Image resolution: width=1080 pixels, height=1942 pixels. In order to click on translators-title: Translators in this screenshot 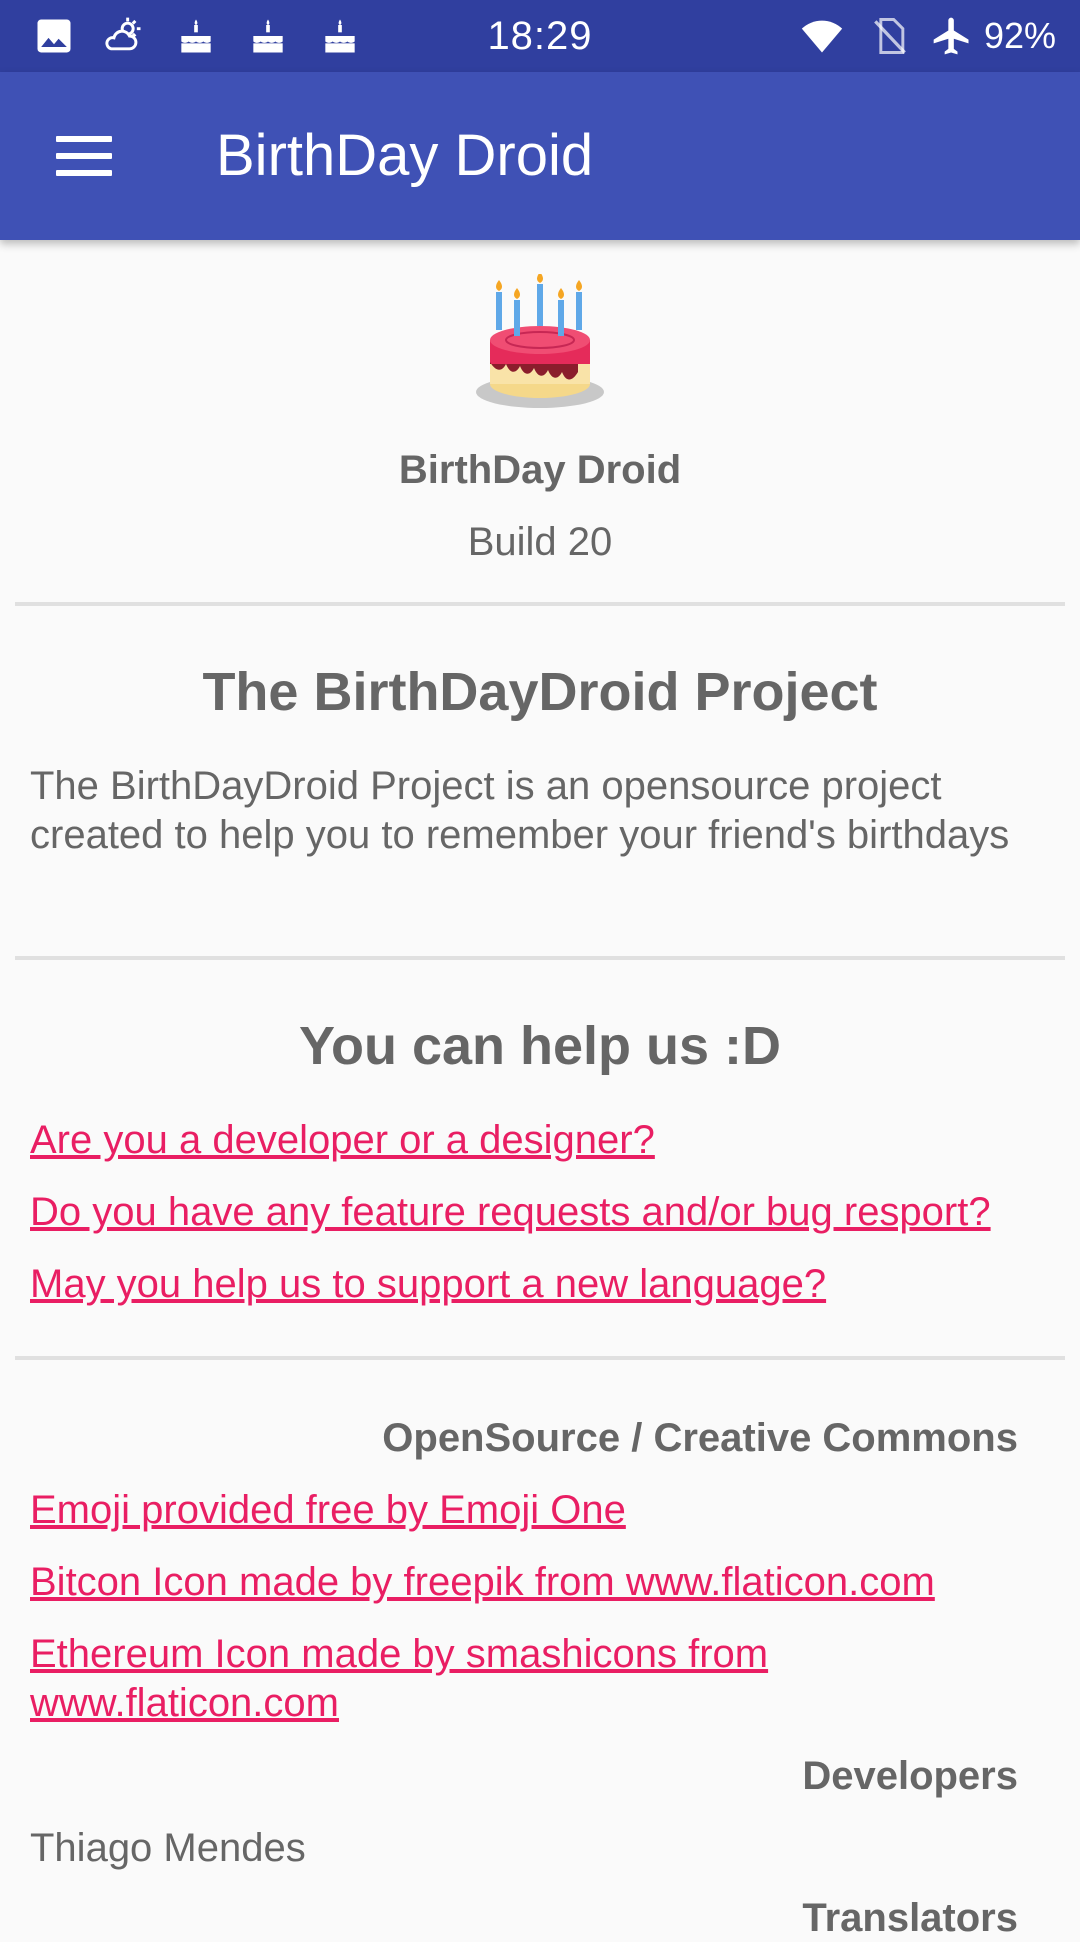, I will do `click(910, 1918)`.